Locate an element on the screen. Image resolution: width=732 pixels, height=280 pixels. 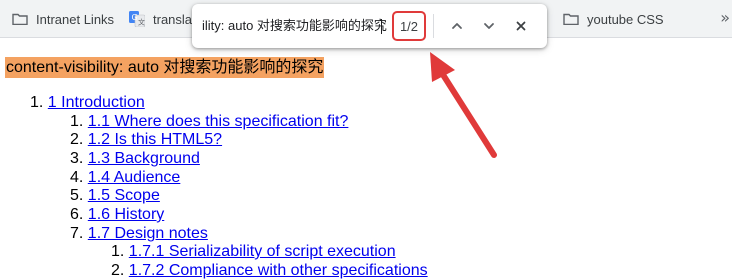
match-count-text: 1/2 is located at coordinates (409, 26).